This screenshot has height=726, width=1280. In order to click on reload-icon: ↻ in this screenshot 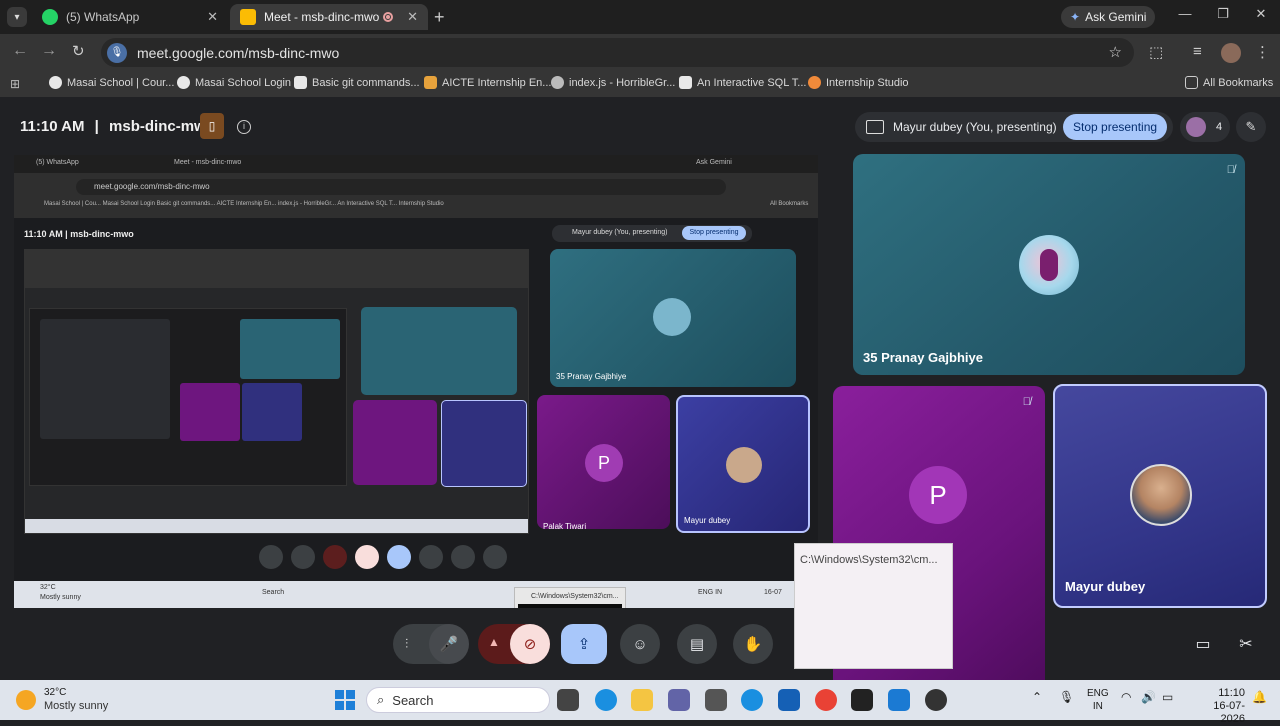, I will do `click(78, 51)`.